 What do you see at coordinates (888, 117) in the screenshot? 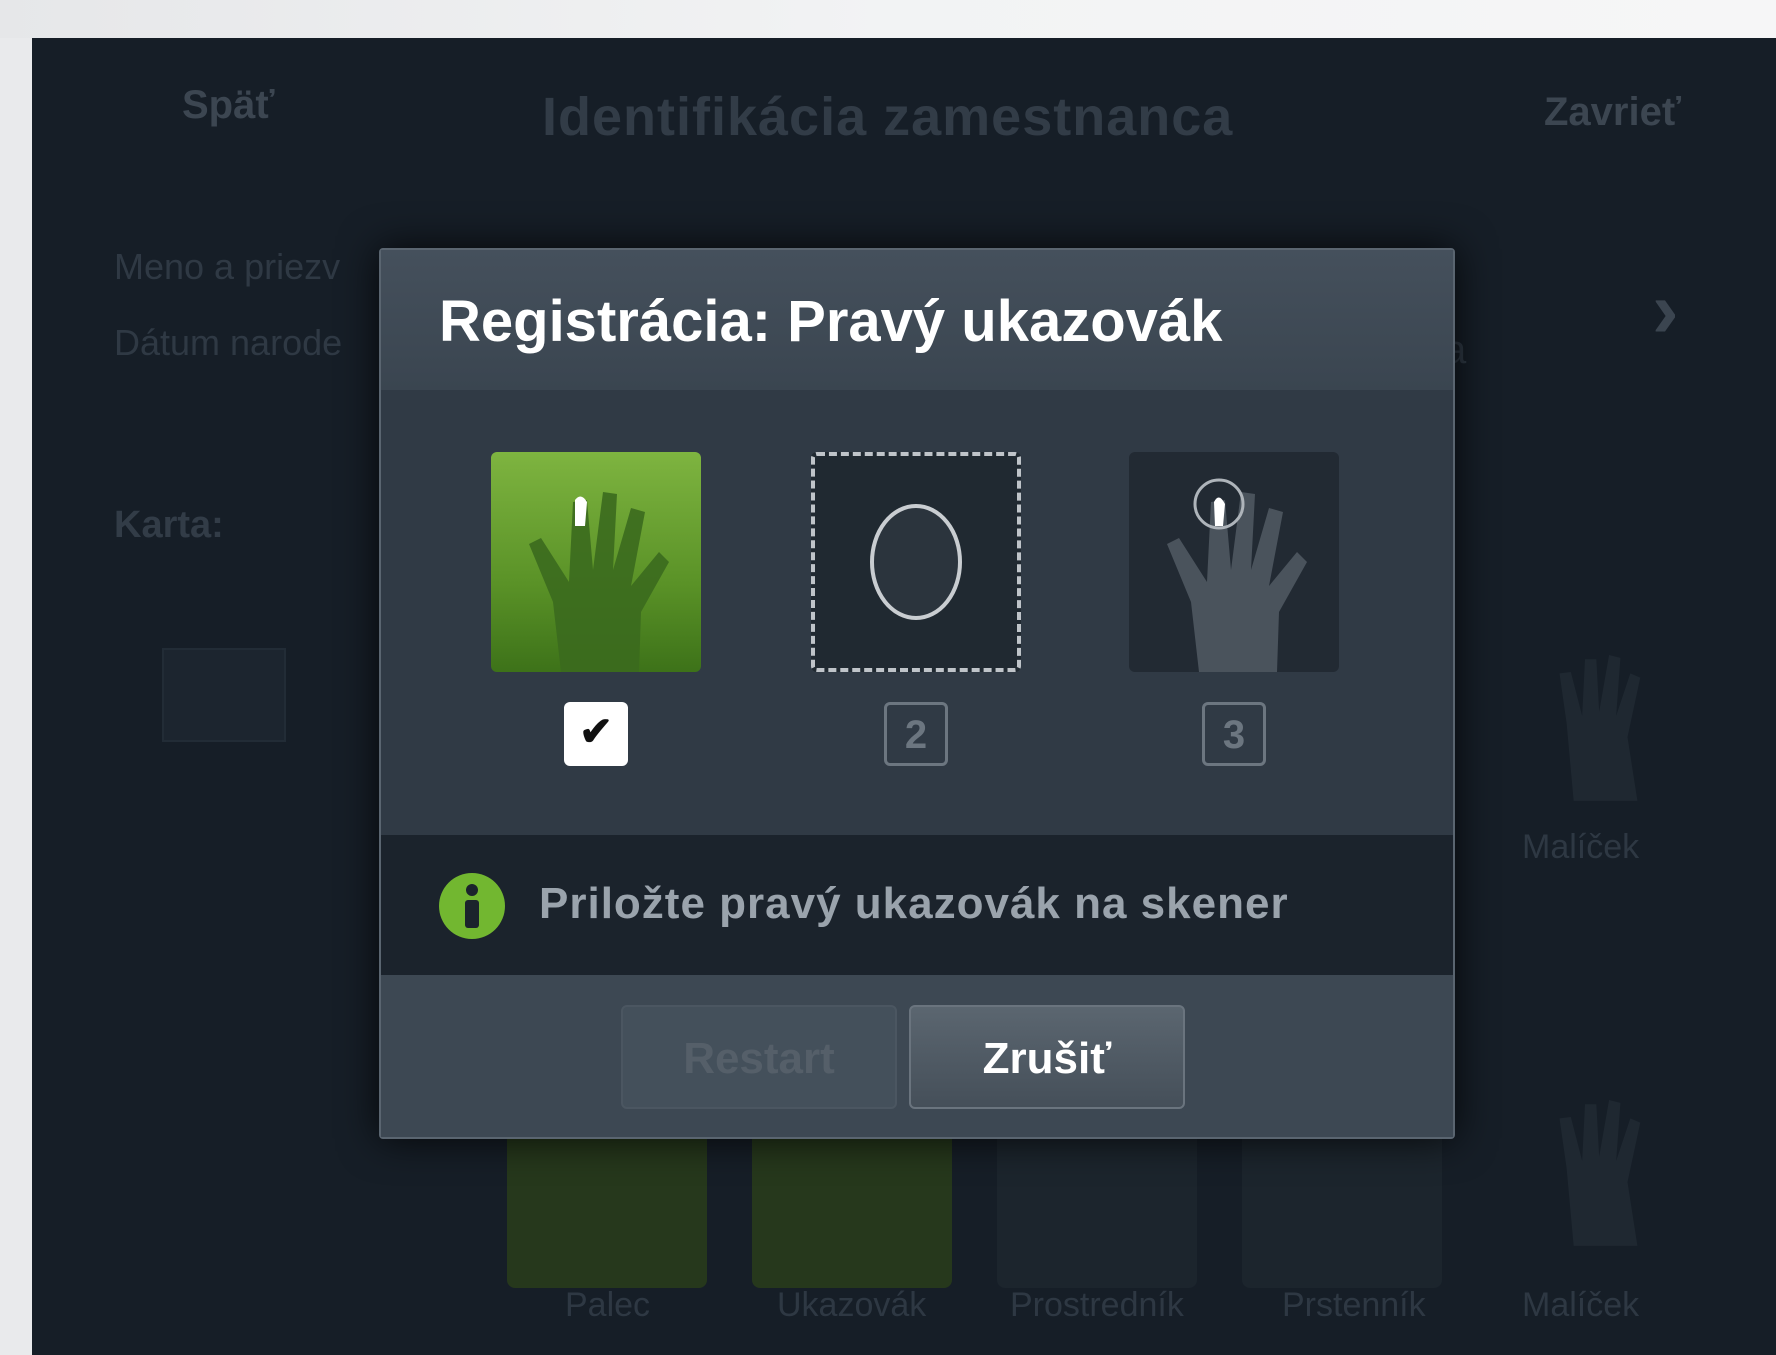
I see `page-title: Identifikácia zamestnanca` at bounding box center [888, 117].